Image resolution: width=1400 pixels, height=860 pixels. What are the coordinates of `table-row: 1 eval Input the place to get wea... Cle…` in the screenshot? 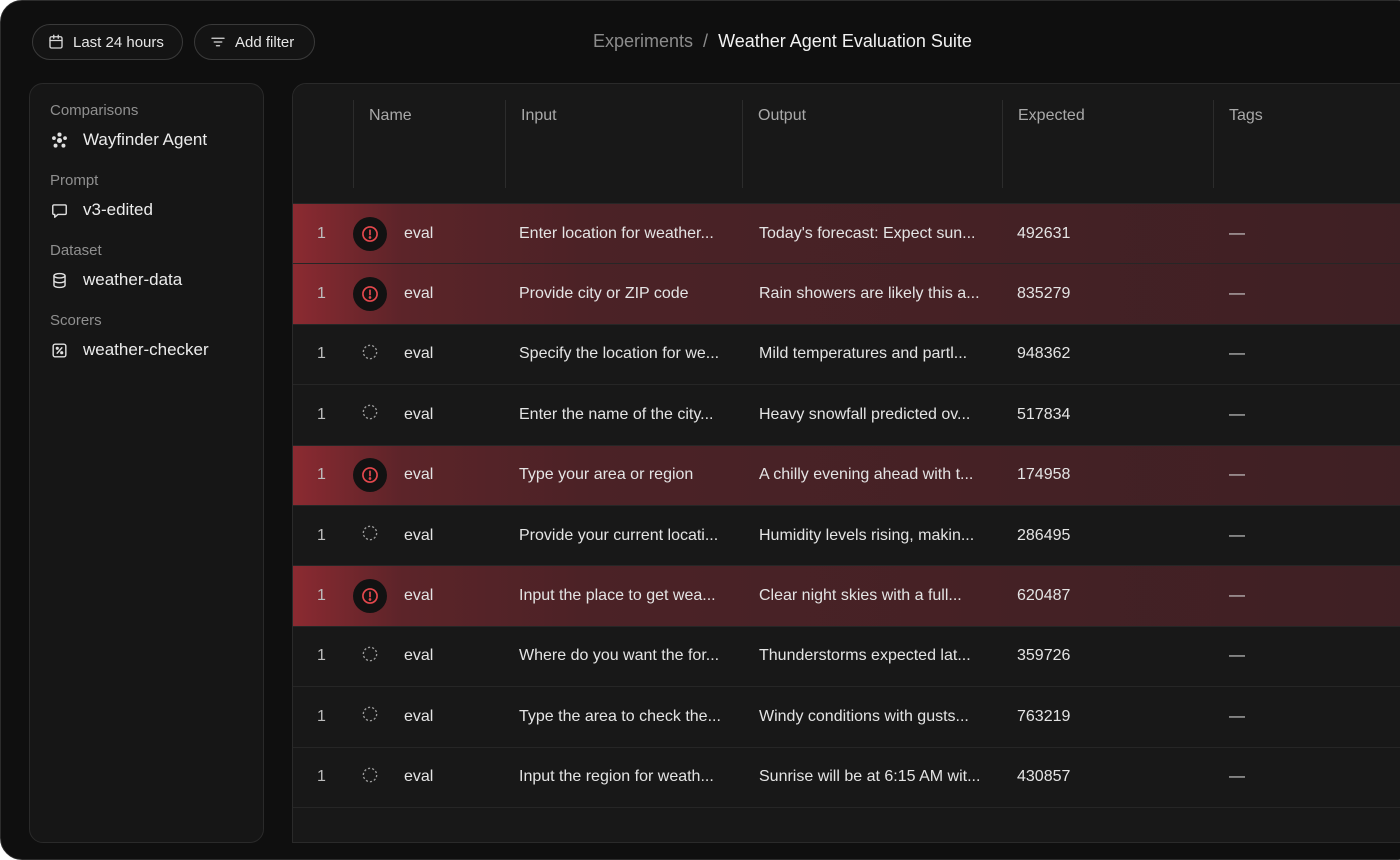 It's located at (846, 596).